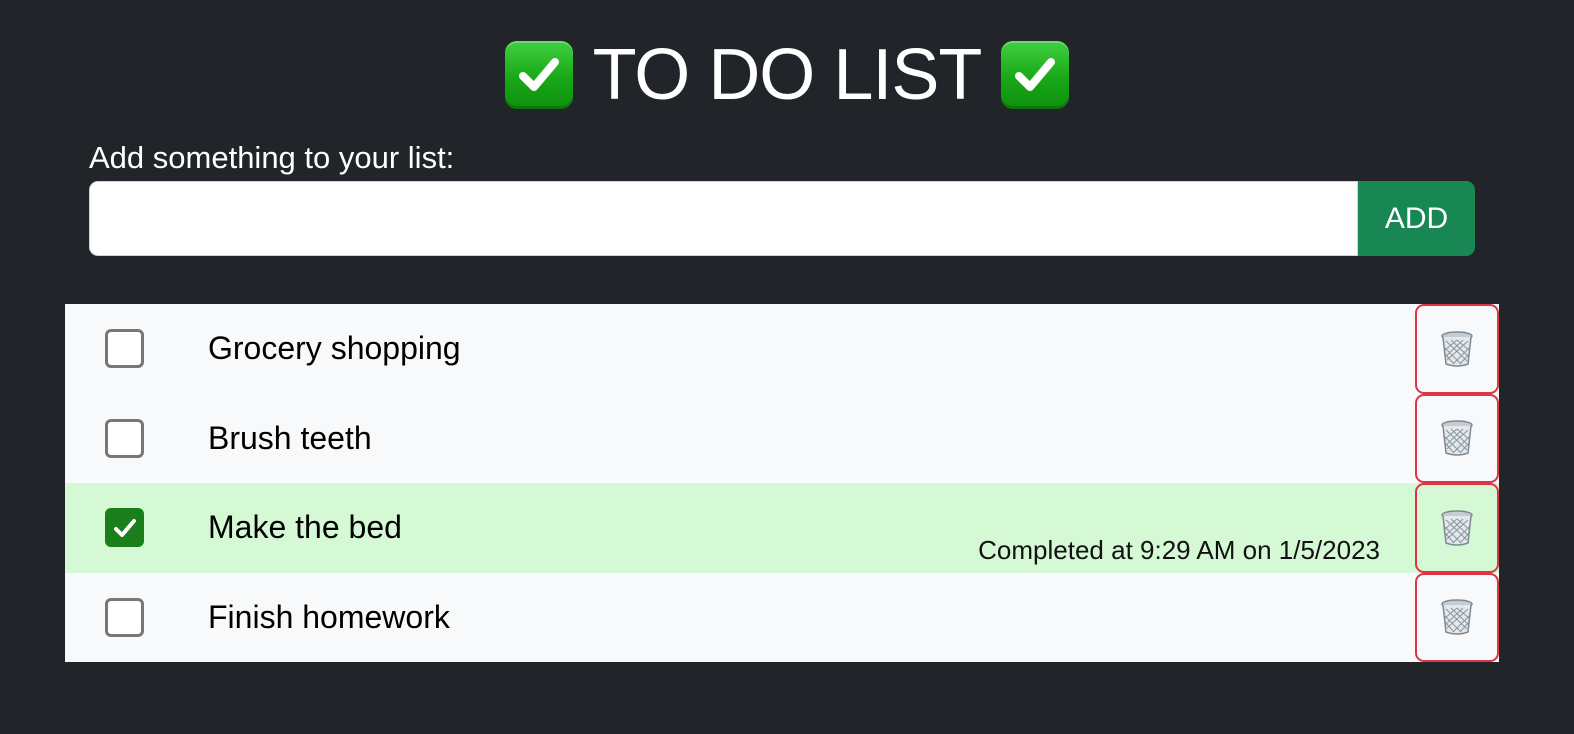 This screenshot has height=734, width=1574. I want to click on add-item-label: Add something to your list:, so click(272, 157).